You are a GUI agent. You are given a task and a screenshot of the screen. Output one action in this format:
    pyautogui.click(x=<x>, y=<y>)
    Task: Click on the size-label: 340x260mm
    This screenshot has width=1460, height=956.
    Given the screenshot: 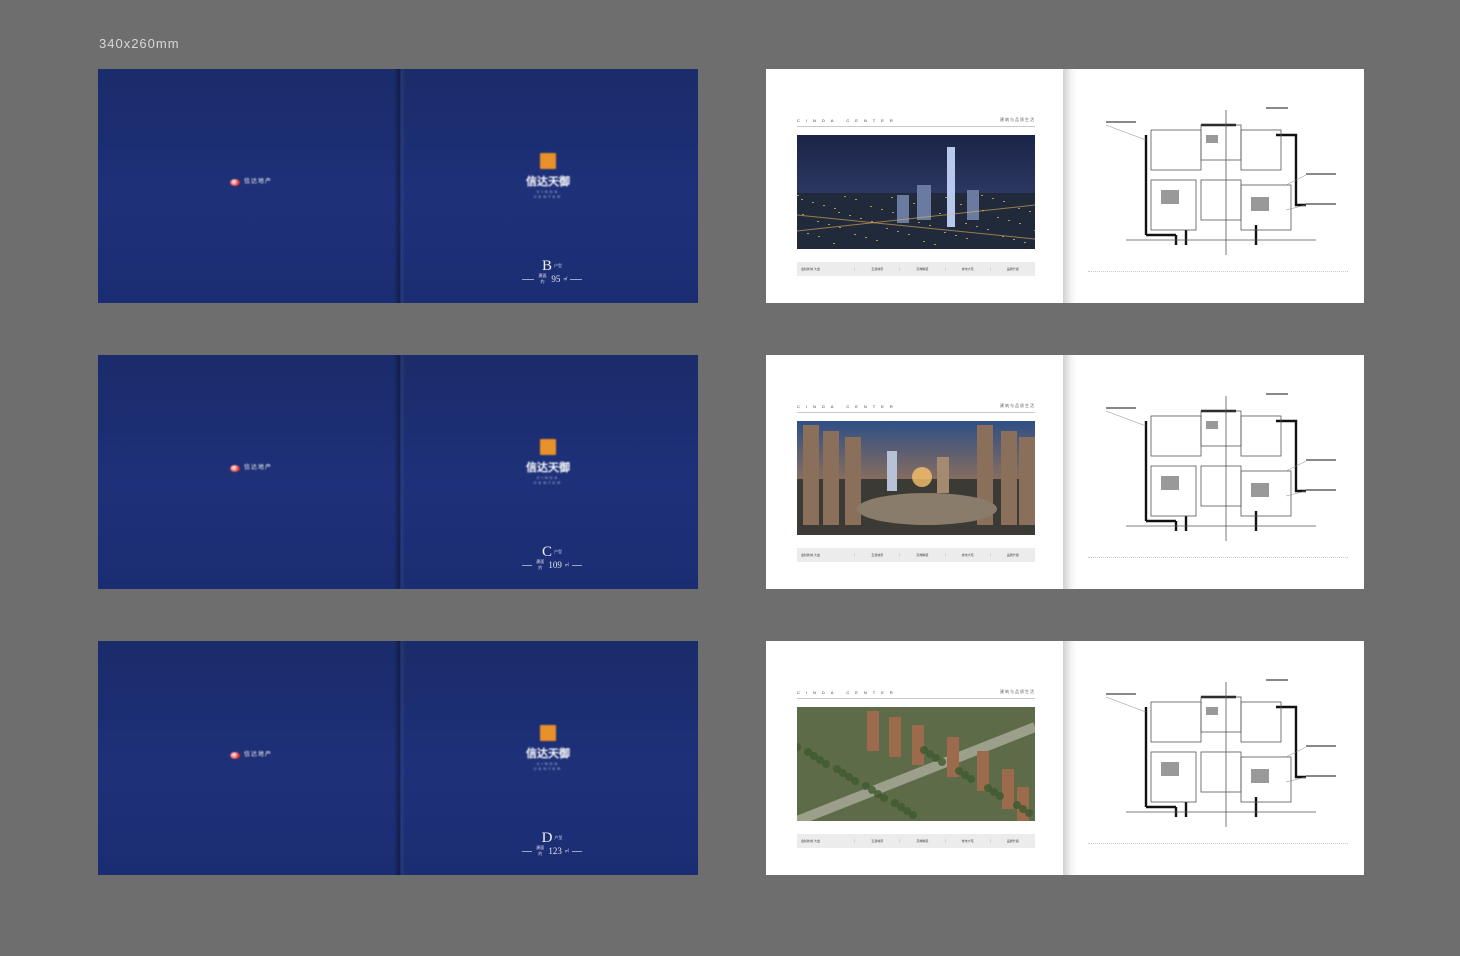 What is the action you would take?
    pyautogui.click(x=139, y=43)
    